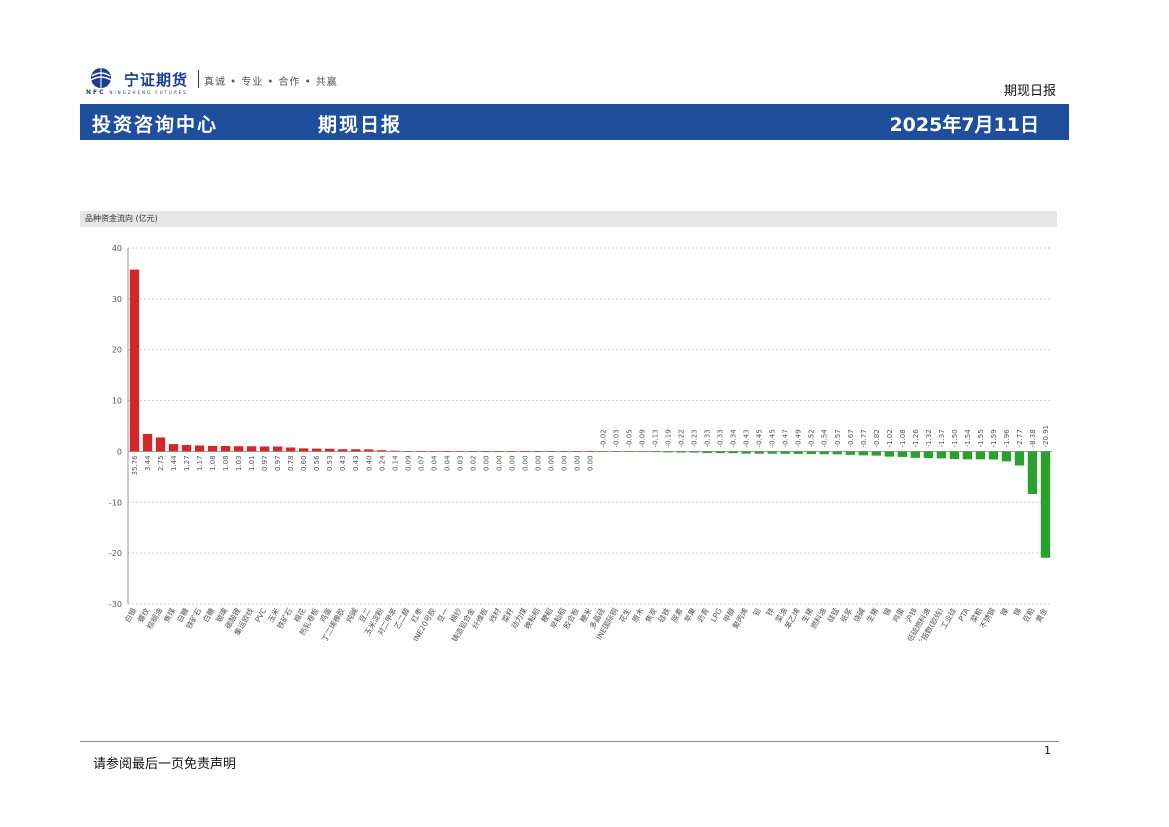  Describe the element at coordinates (117, 350) in the screenshot. I see `y-tick-label: 20` at that location.